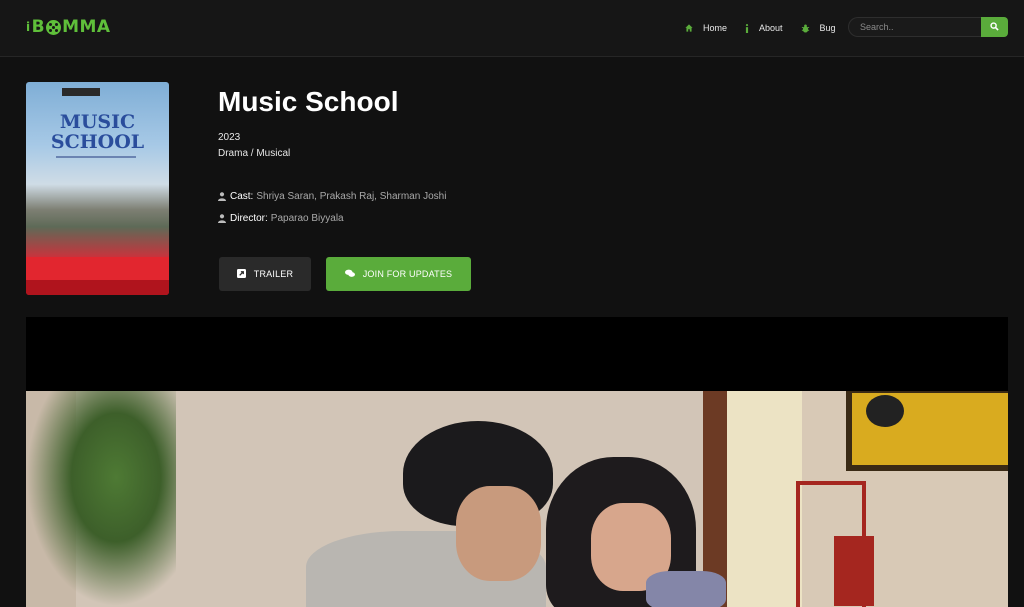 The width and height of the screenshot is (1024, 607). What do you see at coordinates (407, 274) in the screenshot?
I see `join-button-label: JOIN FOR UPDATES` at bounding box center [407, 274].